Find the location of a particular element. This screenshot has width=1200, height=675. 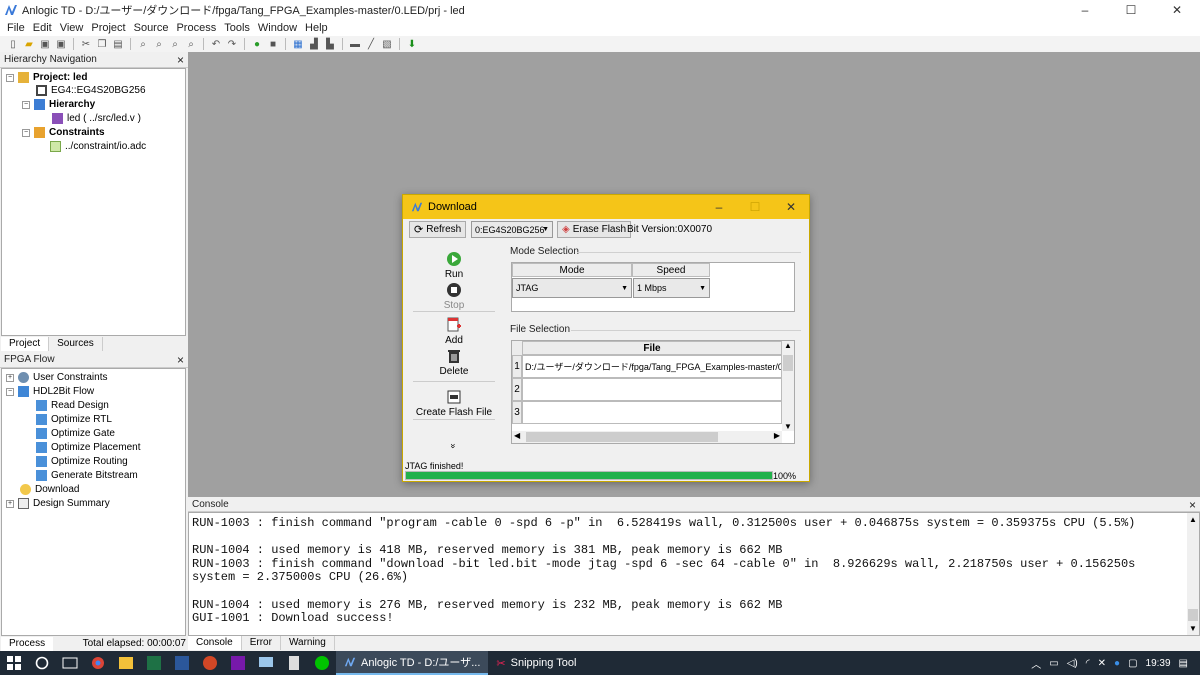

tree-top-module: led ( ../src/led.v ) is located at coordinates (96, 118).